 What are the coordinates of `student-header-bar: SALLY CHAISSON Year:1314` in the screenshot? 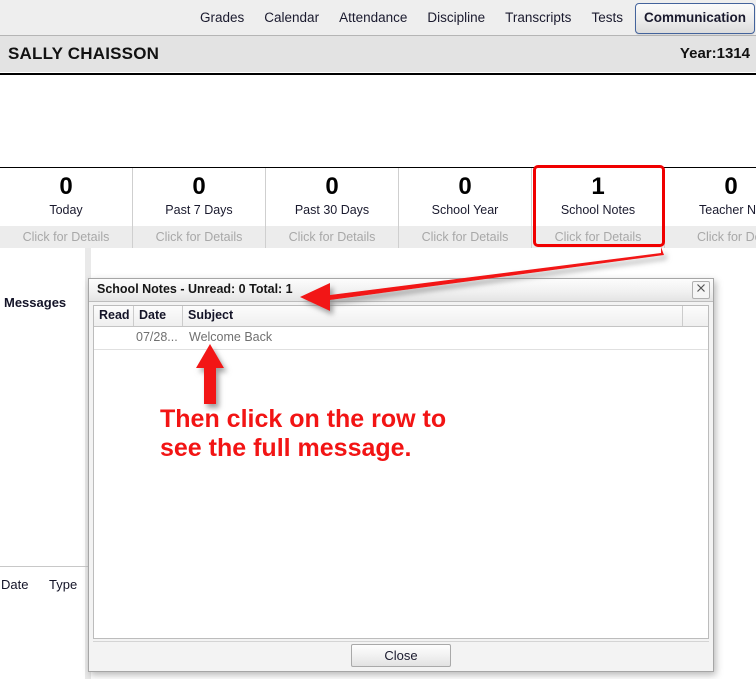 It's located at (378, 54).